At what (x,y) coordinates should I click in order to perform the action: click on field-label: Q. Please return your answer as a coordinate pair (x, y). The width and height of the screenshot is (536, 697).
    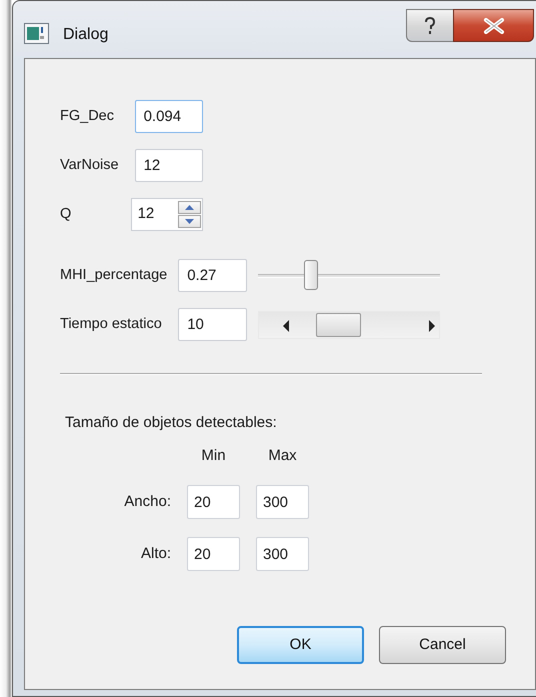
    Looking at the image, I should click on (66, 214).